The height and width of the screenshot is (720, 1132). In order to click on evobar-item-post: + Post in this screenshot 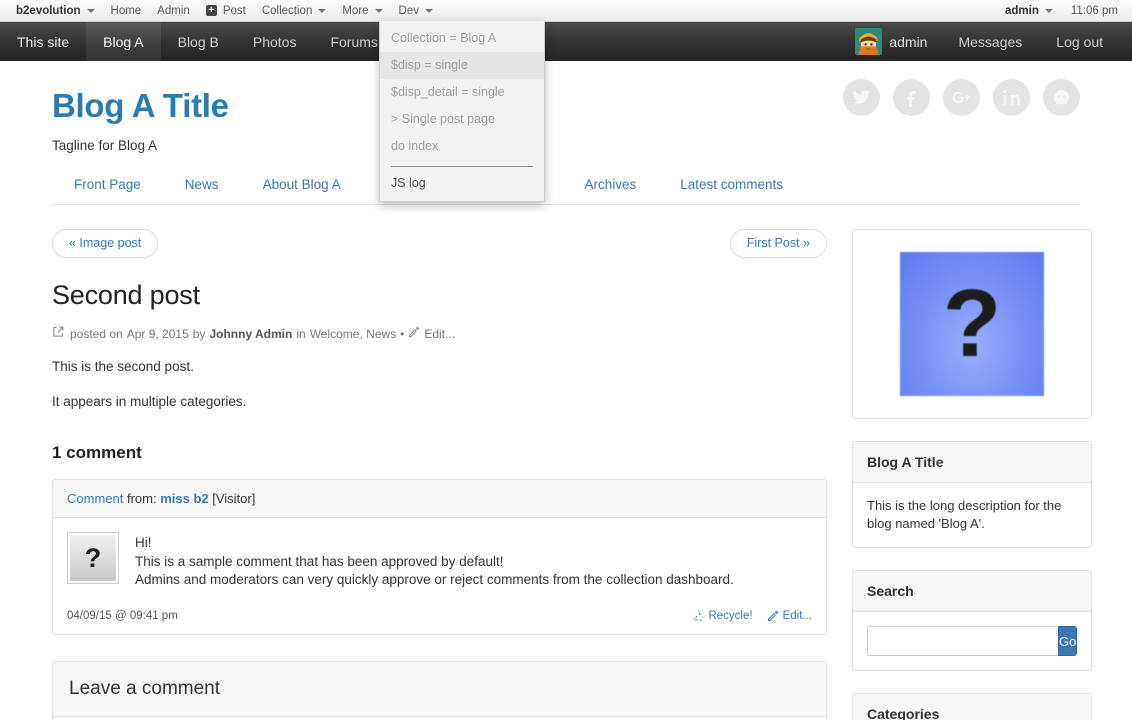, I will do `click(226, 11)`.